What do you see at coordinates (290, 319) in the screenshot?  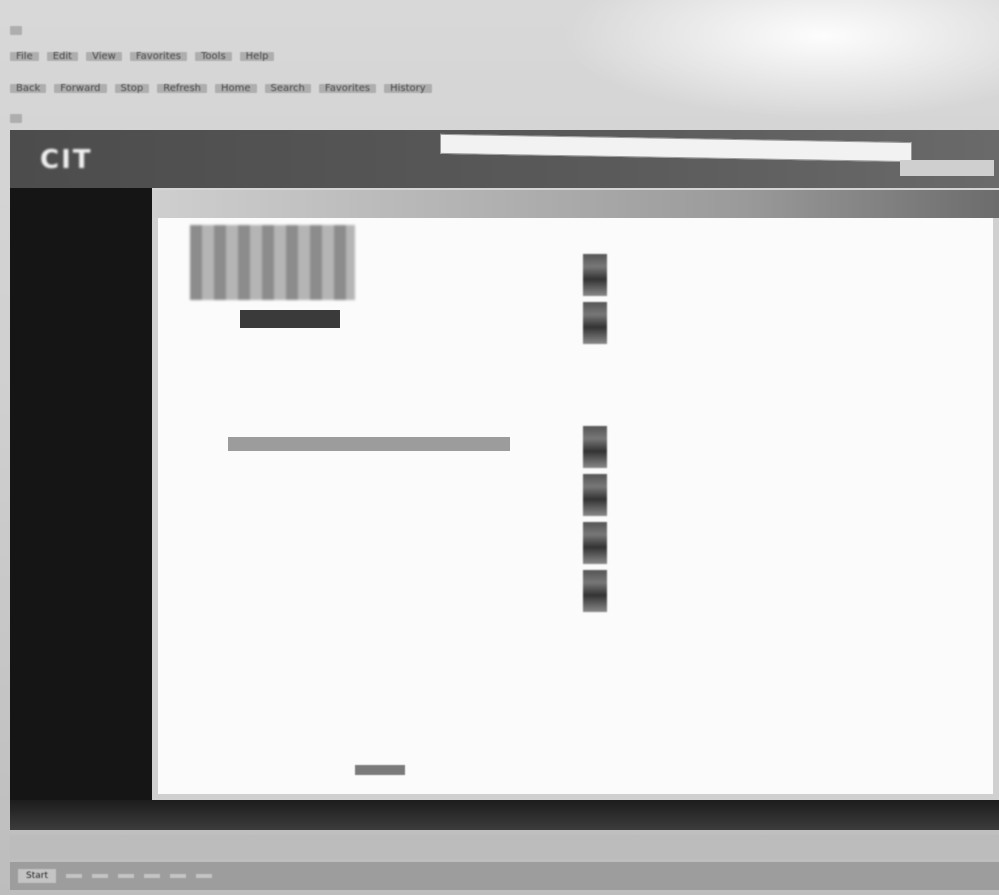 I see `promo-button` at bounding box center [290, 319].